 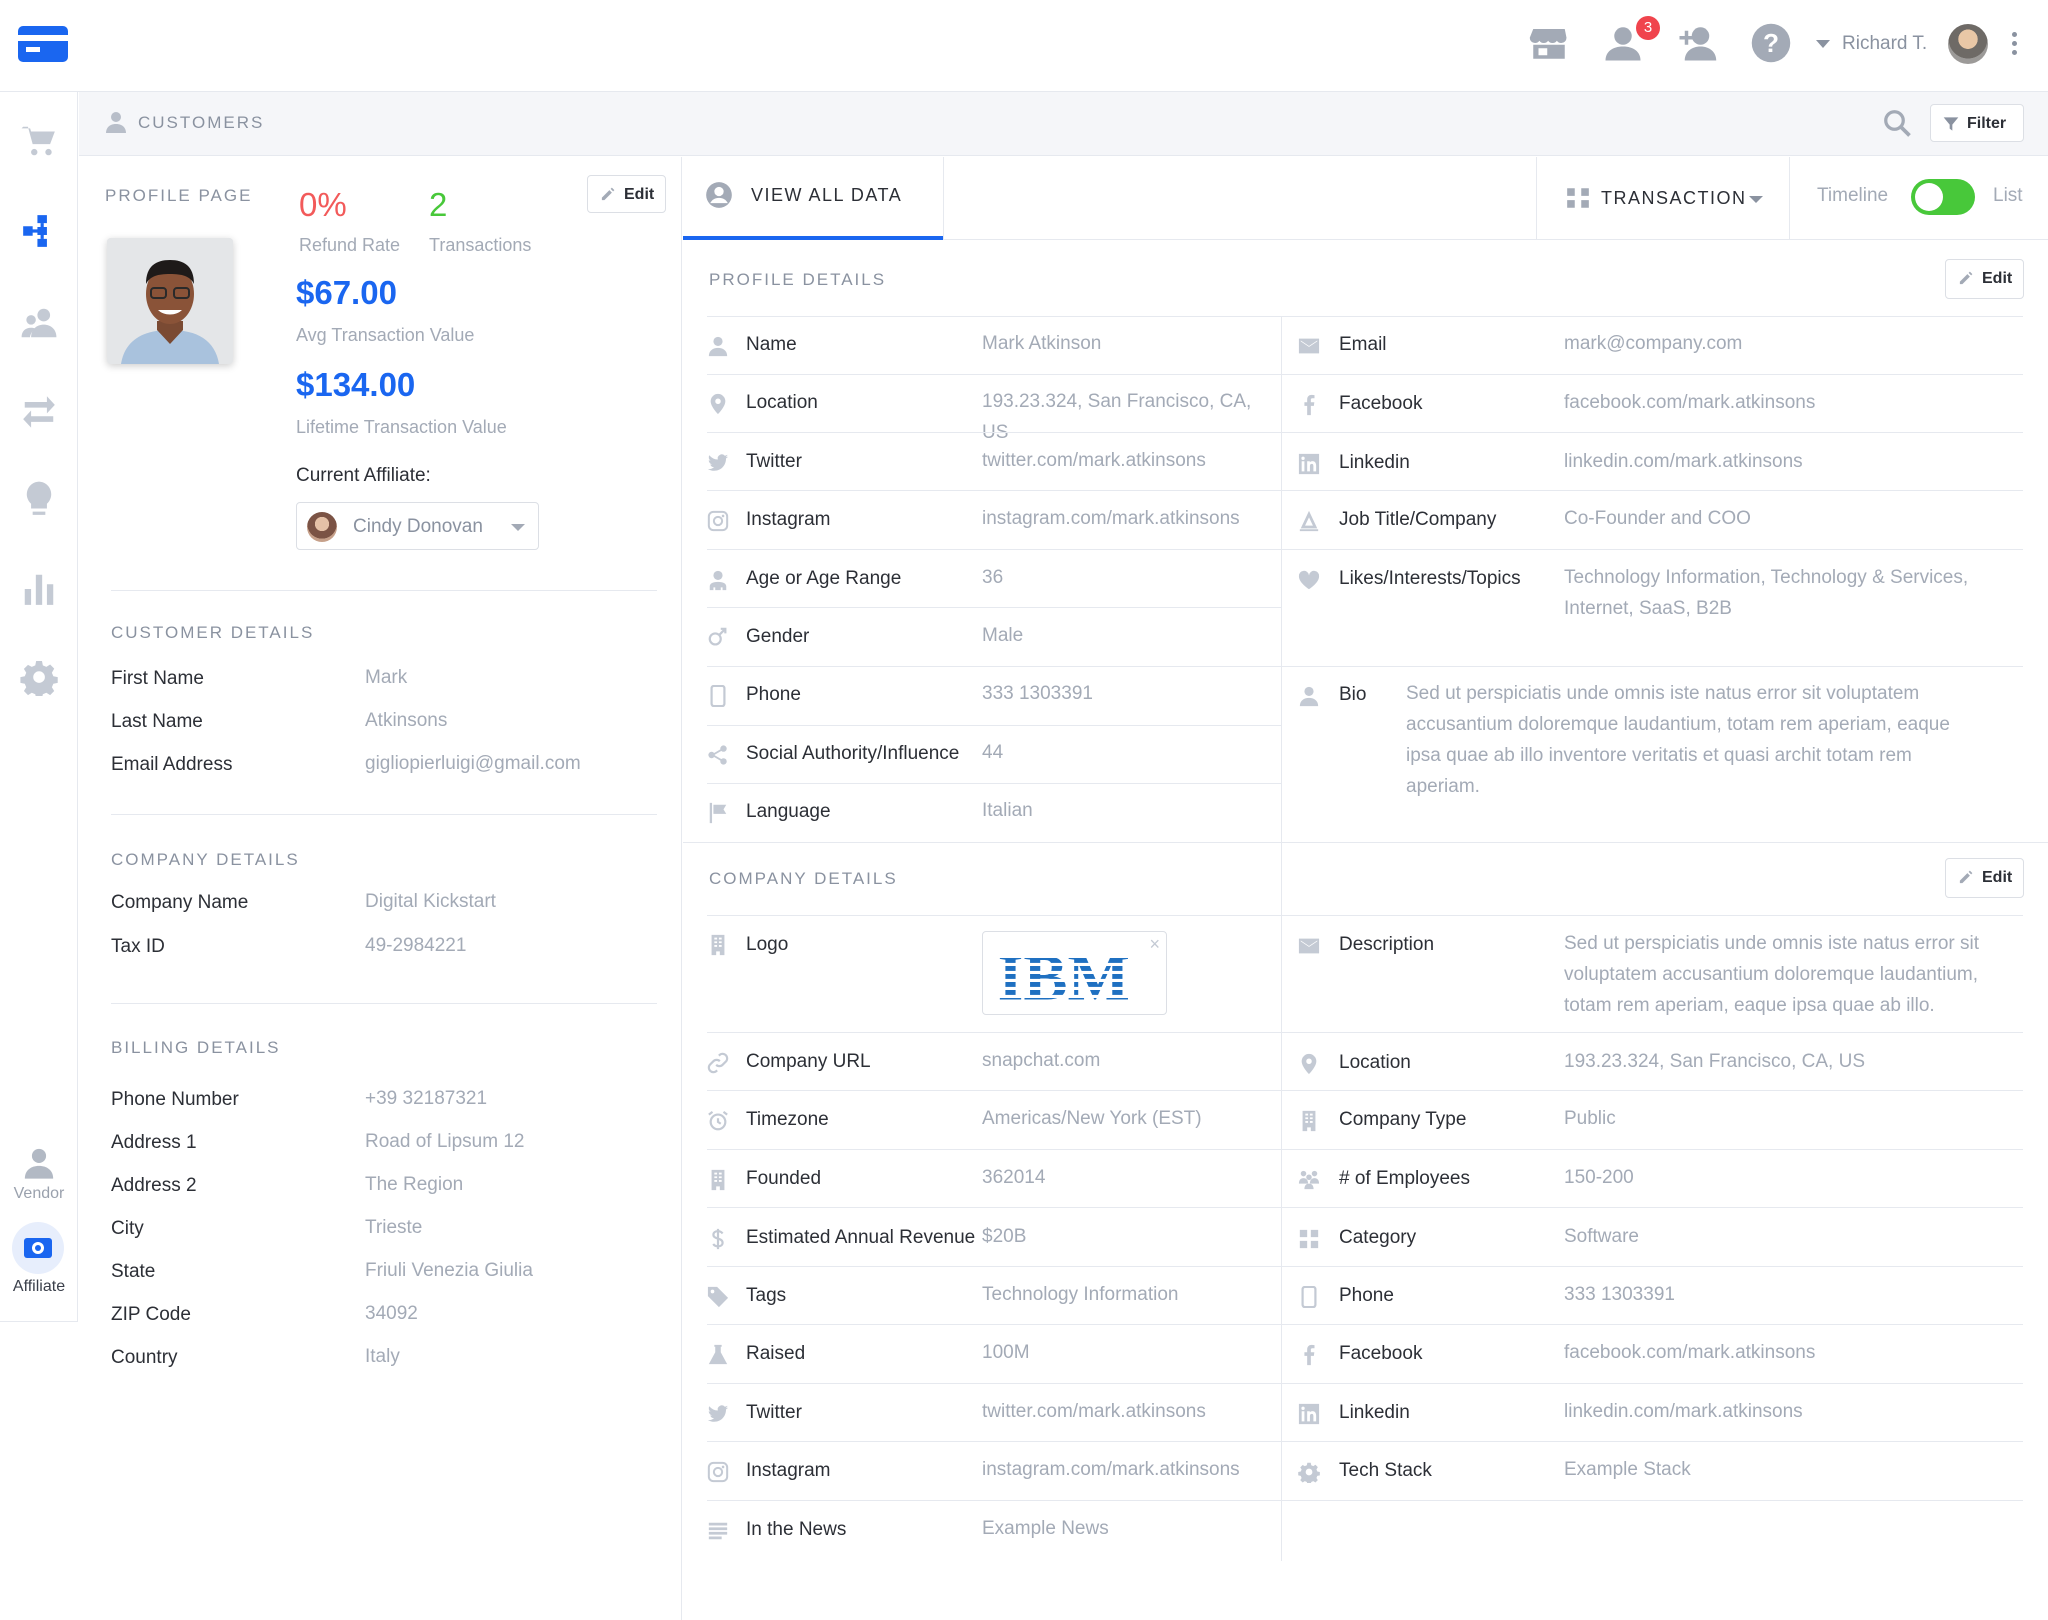 I want to click on detail-label: State, so click(x=133, y=1271).